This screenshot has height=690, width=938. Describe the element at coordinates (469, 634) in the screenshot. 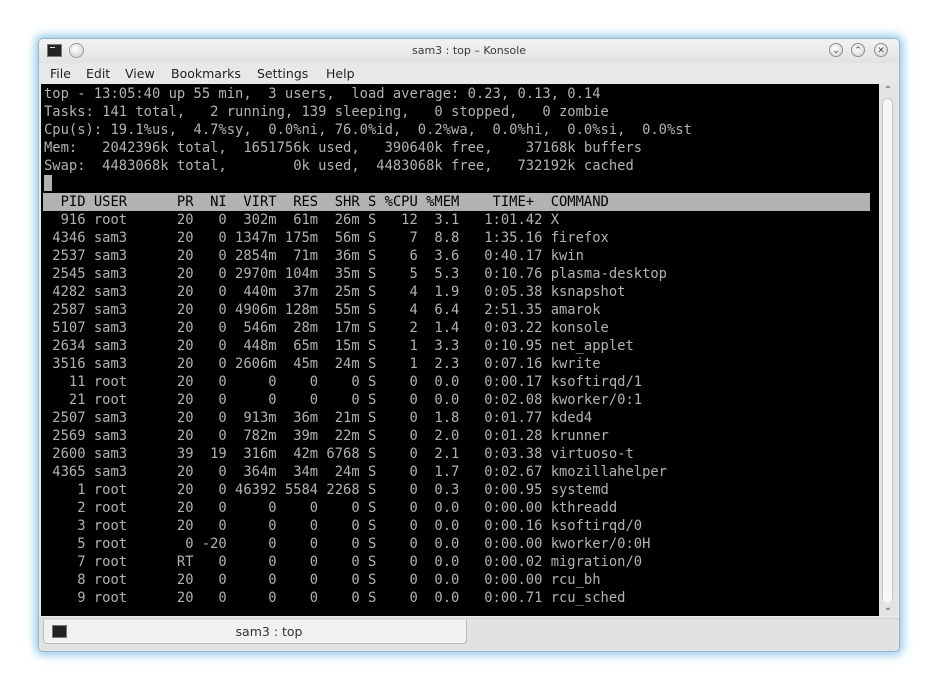

I see `tab-bar: sam3 : top` at that location.